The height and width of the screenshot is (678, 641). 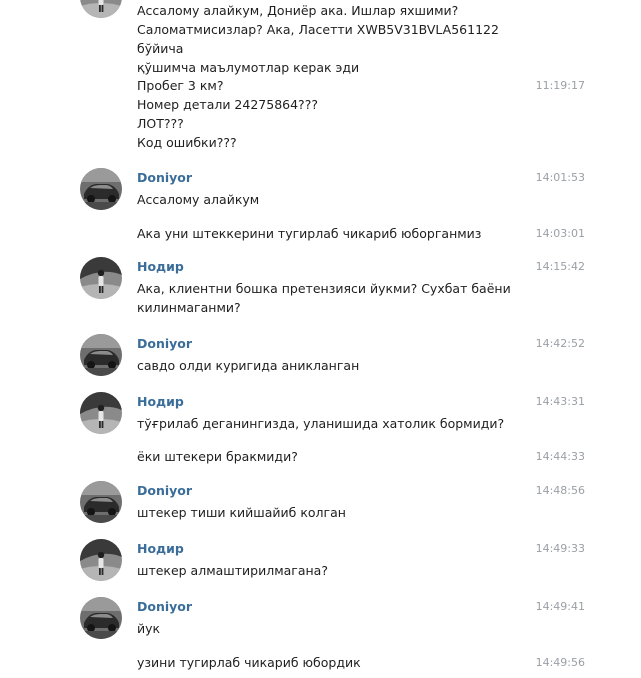 I want to click on message-time: 14:44:33, so click(x=560, y=456).